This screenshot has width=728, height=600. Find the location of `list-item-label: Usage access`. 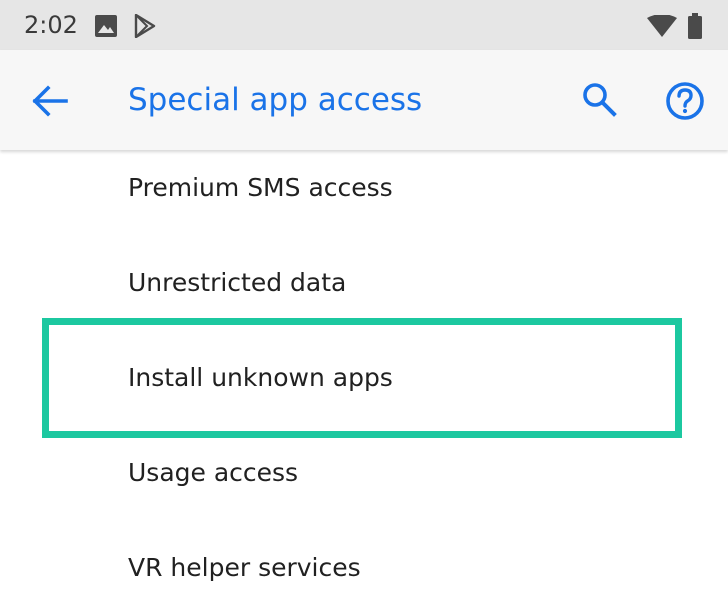

list-item-label: Usage access is located at coordinates (213, 472).